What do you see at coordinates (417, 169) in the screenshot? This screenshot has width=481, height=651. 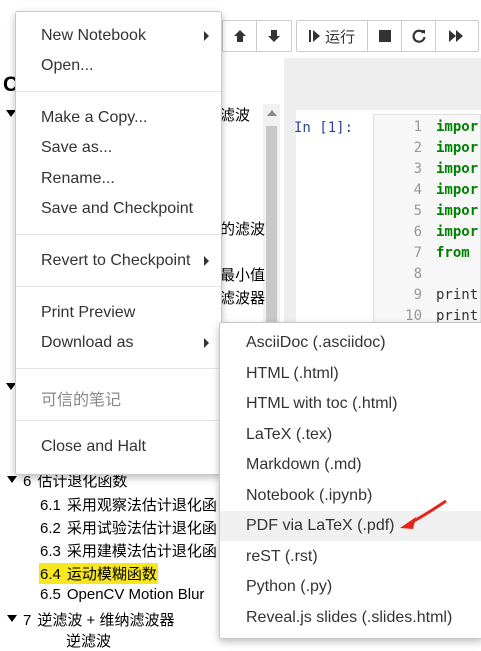 I see `line-number: 3` at bounding box center [417, 169].